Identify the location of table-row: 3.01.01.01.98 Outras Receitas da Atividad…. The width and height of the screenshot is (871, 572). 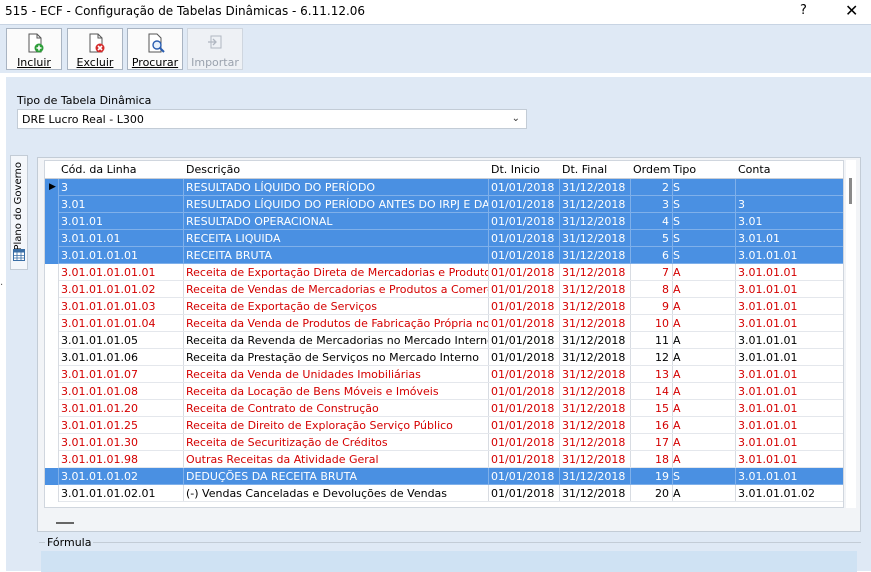
(444, 459).